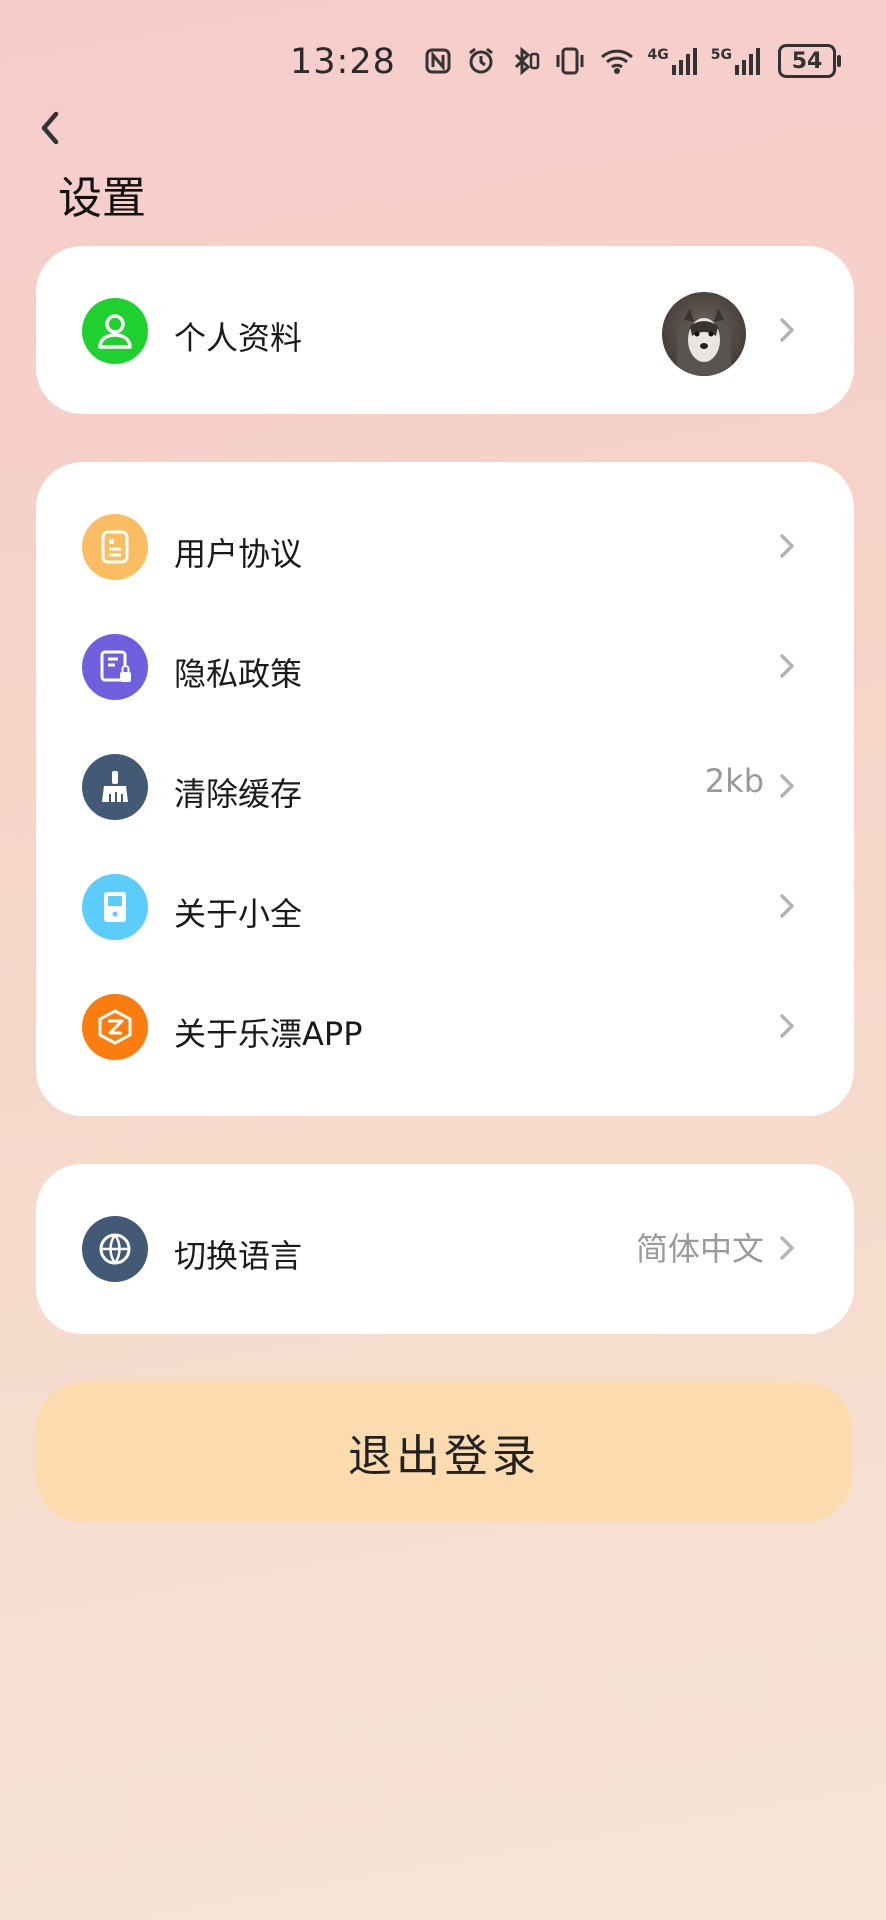 This screenshot has width=886, height=1920. I want to click on menu-item-privacy-policy: 隐私政策, so click(445, 667).